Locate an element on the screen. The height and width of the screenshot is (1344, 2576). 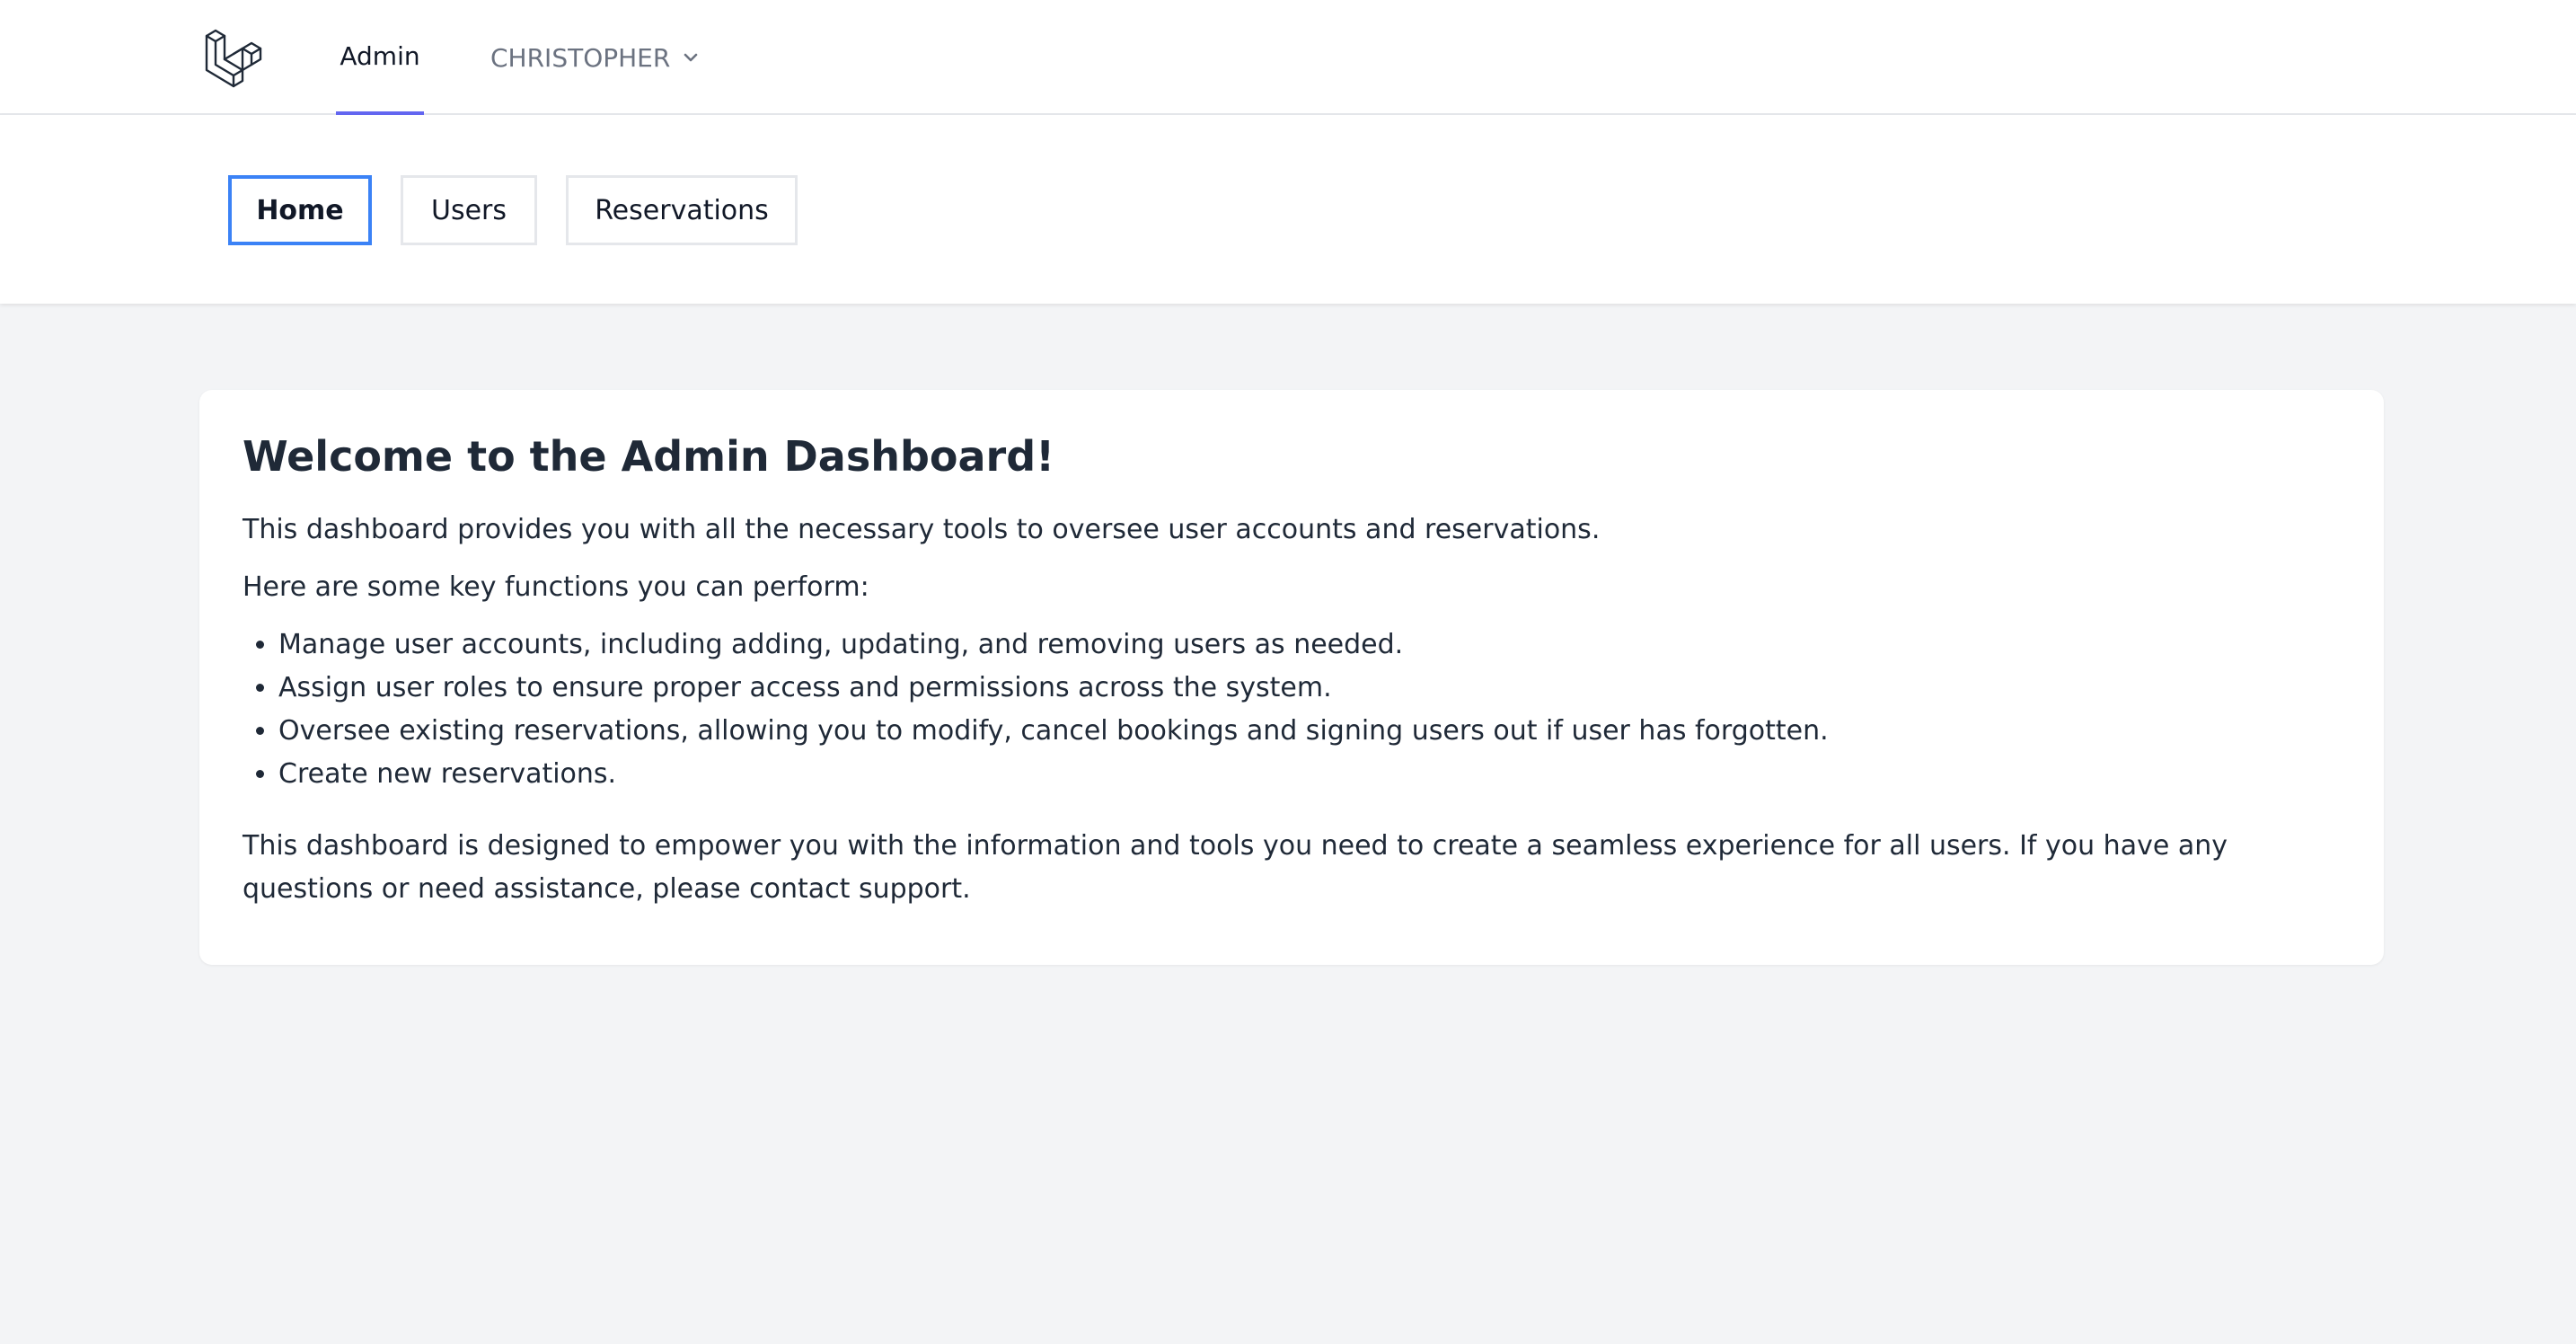
user-dropdown: CHRISTOPHER is located at coordinates (594, 57).